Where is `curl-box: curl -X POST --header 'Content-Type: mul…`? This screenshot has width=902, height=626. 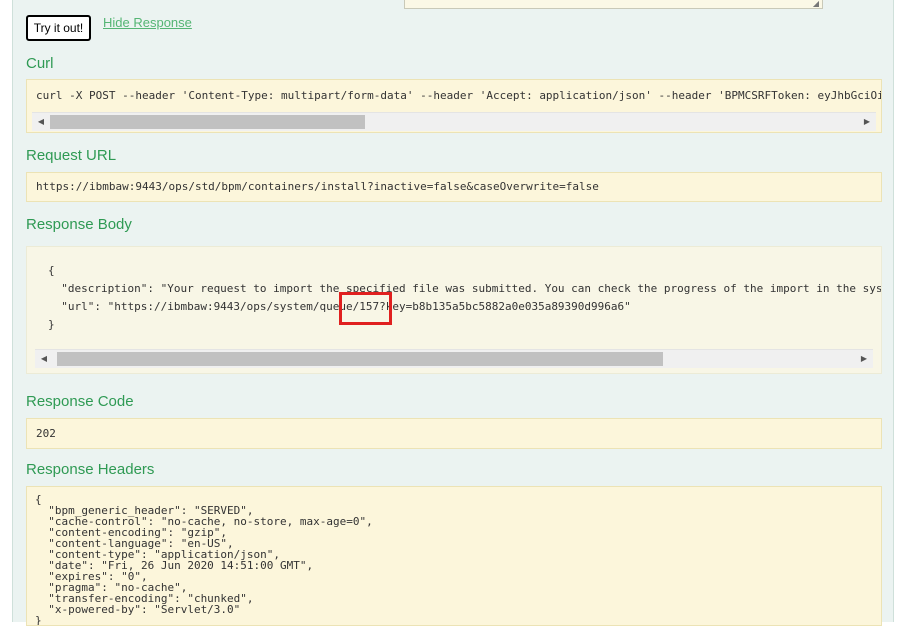
curl-box: curl -X POST --header 'Content-Type: mul… is located at coordinates (454, 106).